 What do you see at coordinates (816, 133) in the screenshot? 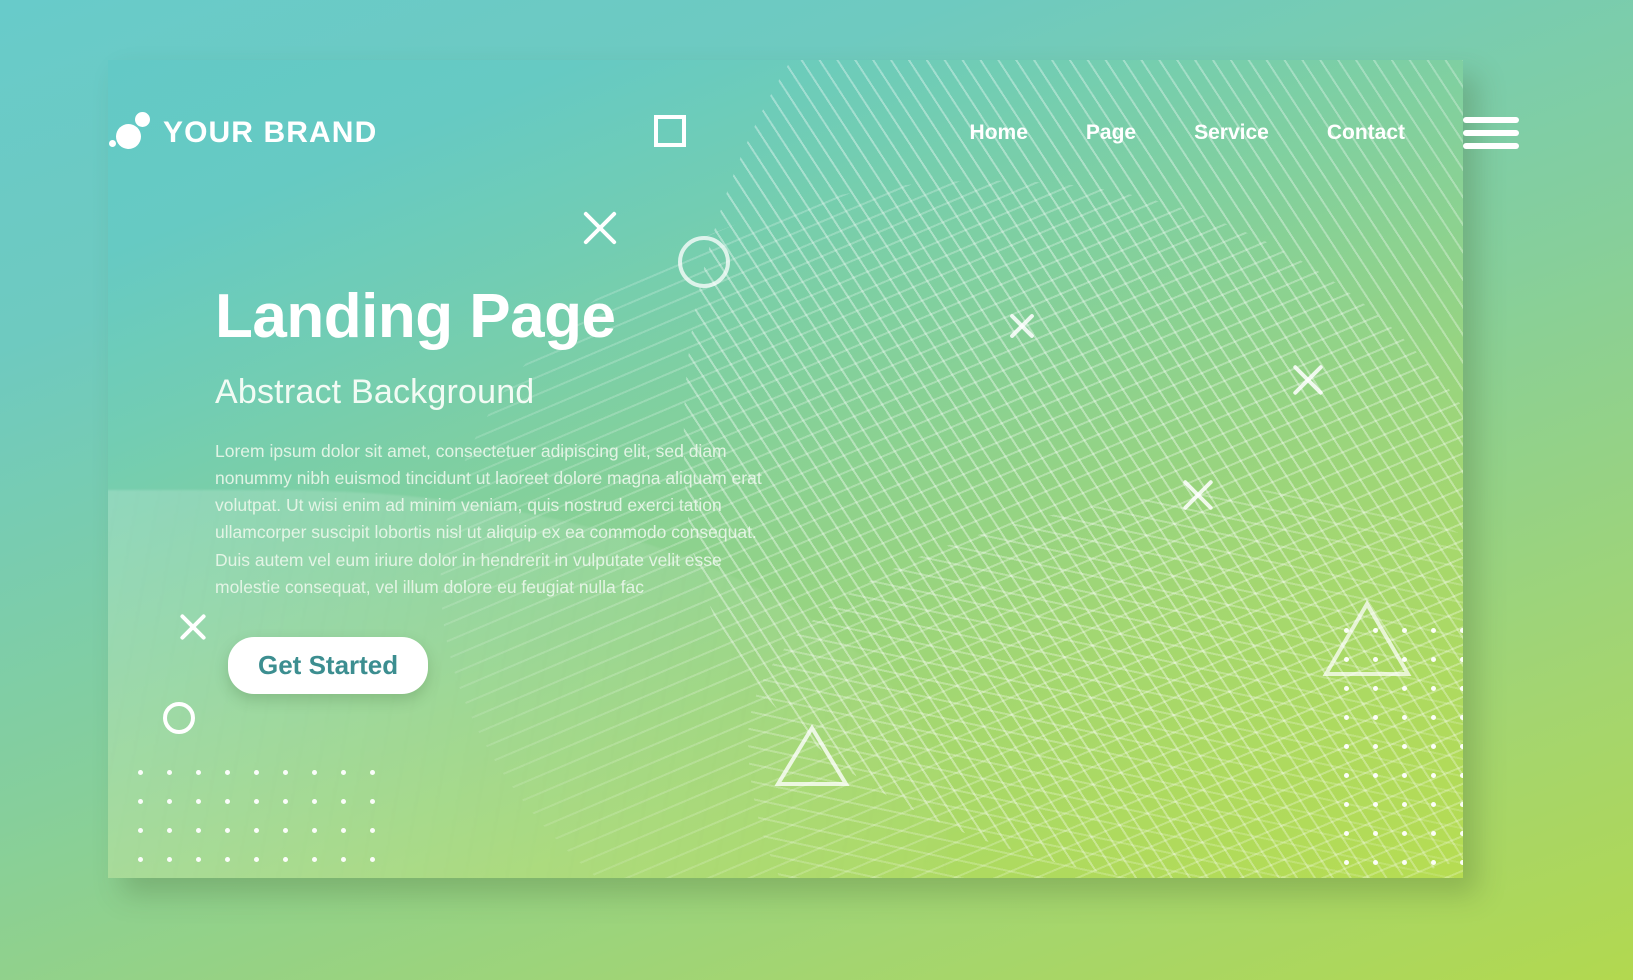
I see `site-header: YOUR BRAND Home Page Service Contact` at bounding box center [816, 133].